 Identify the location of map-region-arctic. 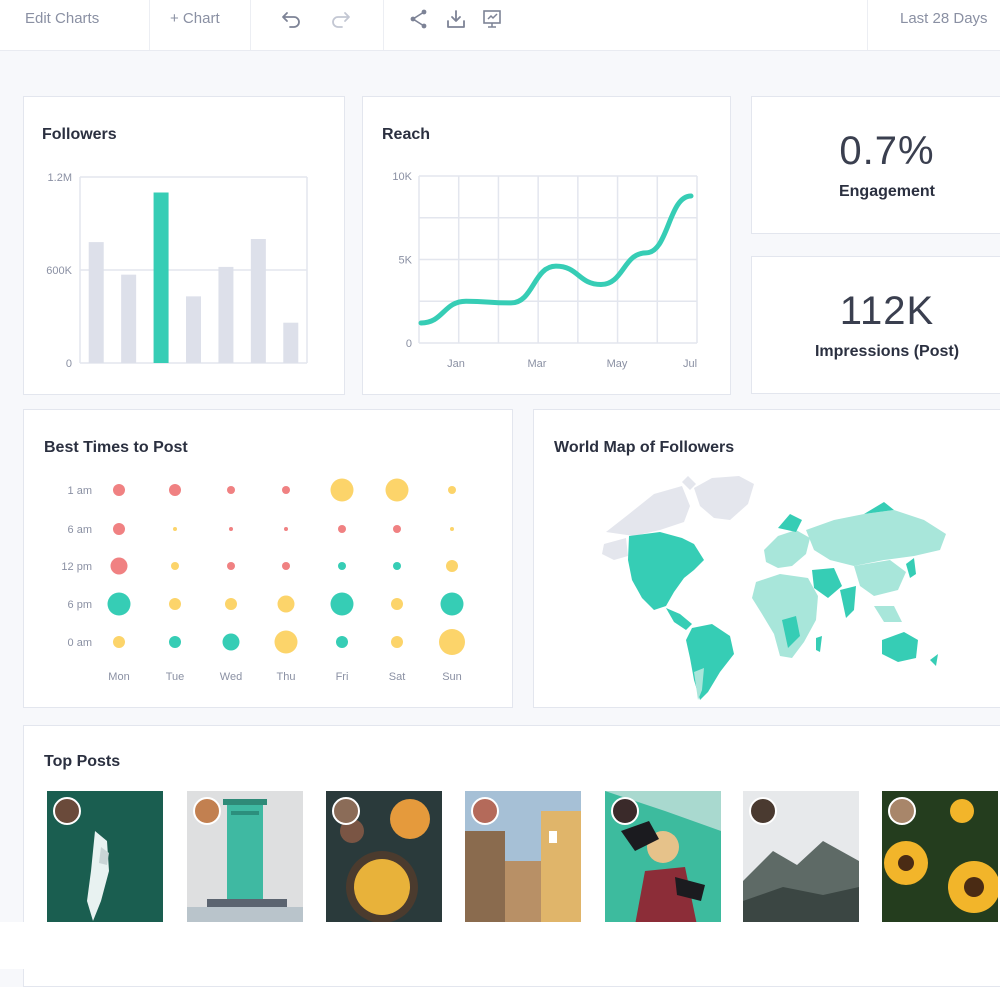
(689, 483).